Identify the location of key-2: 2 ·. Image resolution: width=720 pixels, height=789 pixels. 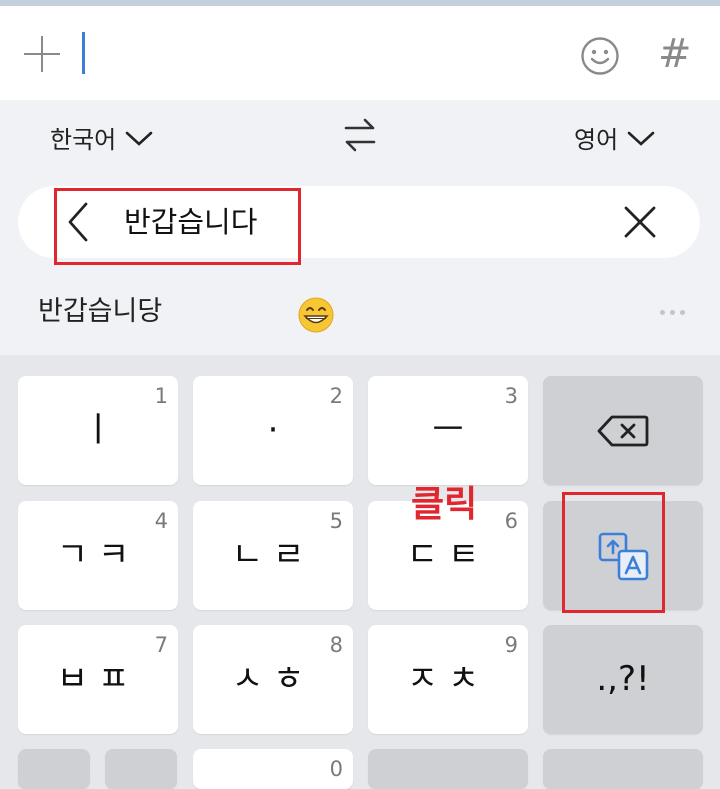
(273, 430).